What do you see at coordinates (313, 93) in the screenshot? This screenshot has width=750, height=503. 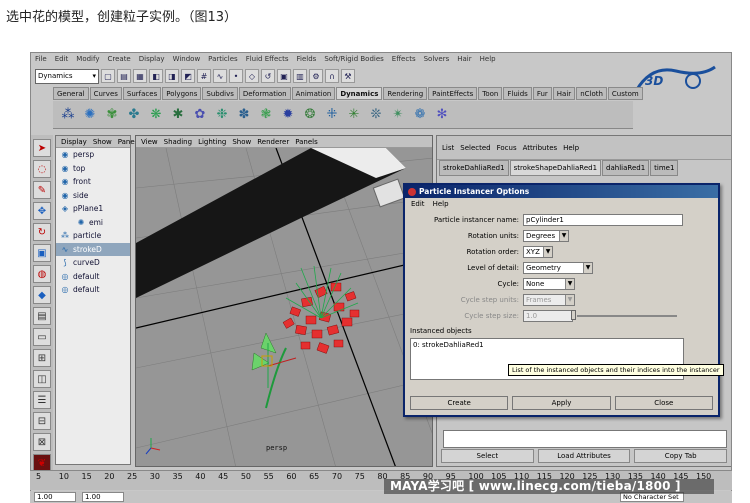 I see `shelf-tab-animation: Animation` at bounding box center [313, 93].